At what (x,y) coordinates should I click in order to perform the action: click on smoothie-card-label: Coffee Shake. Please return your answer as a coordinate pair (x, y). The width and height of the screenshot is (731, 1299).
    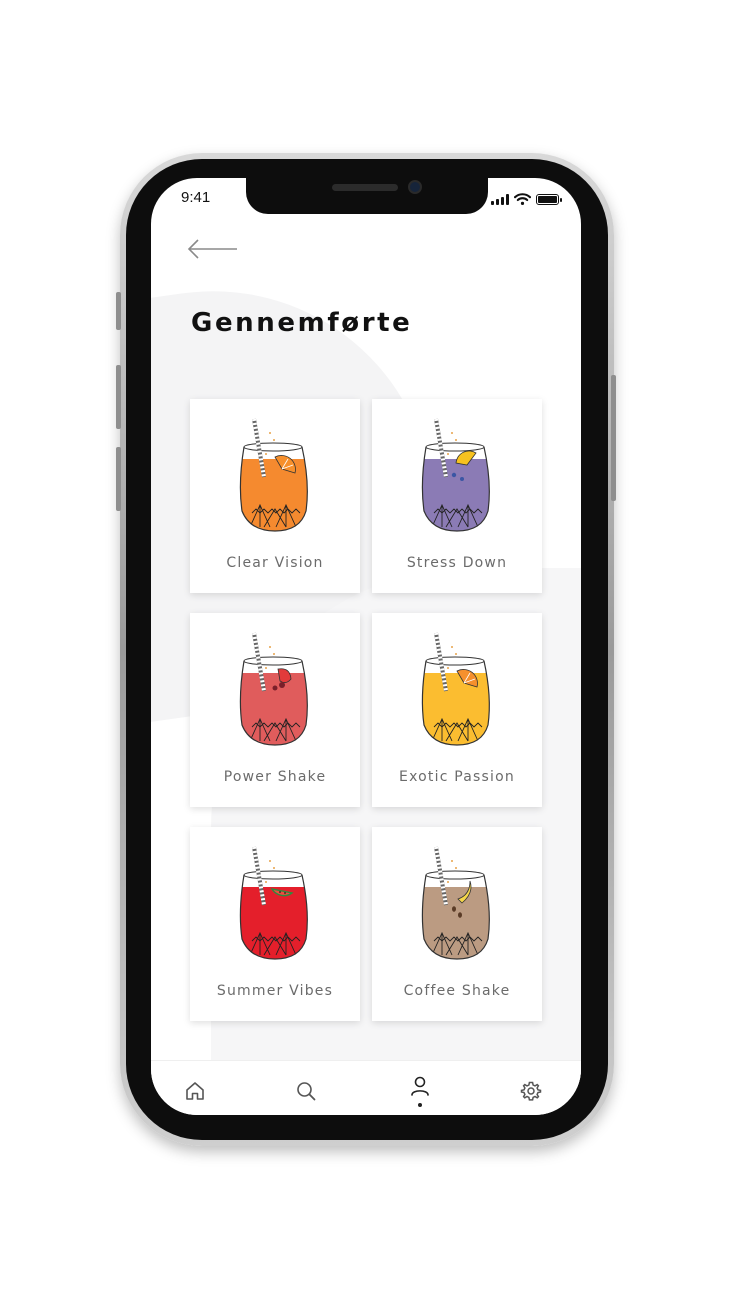
    Looking at the image, I should click on (457, 991).